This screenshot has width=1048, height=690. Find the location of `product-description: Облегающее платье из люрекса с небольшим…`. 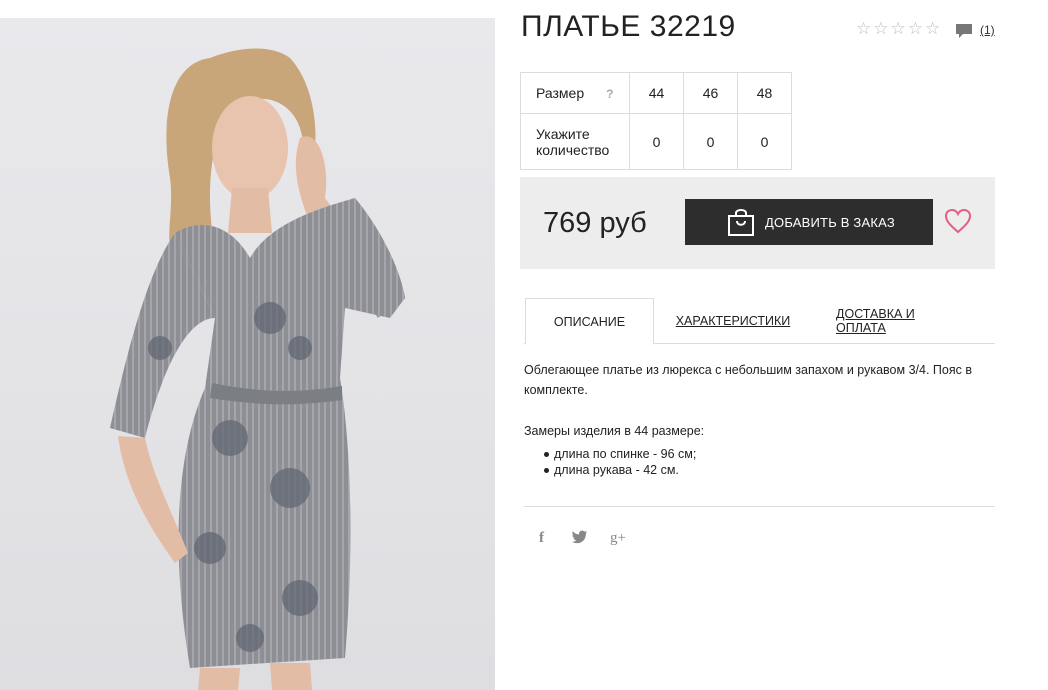

product-description: Облегающее платье из люрекса с небольшим… is located at coordinates (748, 380).